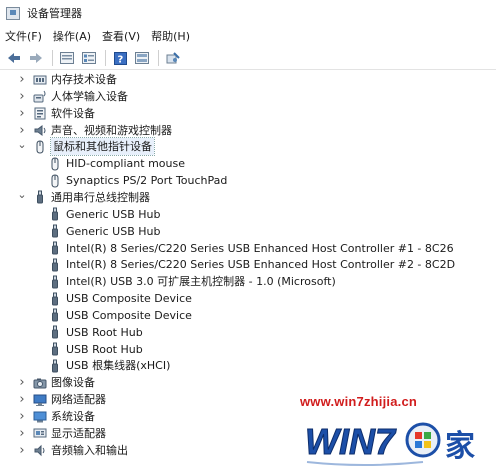  I want to click on tree-device: Synaptics PS/2 Port TouchPad, so click(129, 180).